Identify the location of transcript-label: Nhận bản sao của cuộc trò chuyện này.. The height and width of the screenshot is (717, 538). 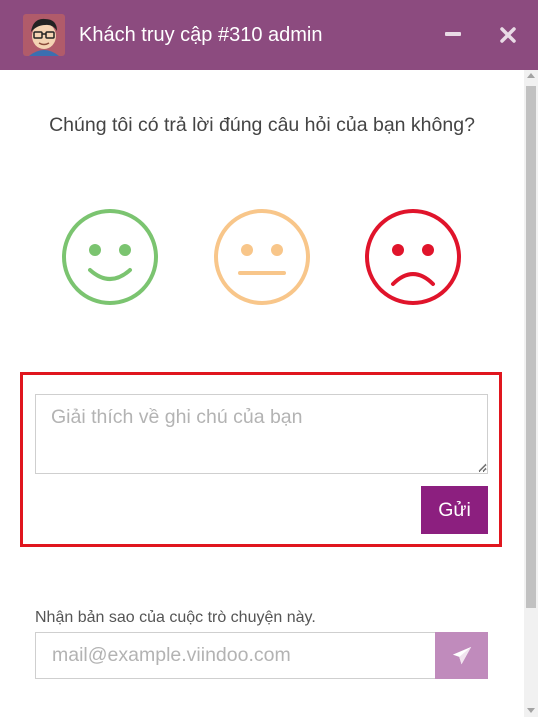
(175, 617).